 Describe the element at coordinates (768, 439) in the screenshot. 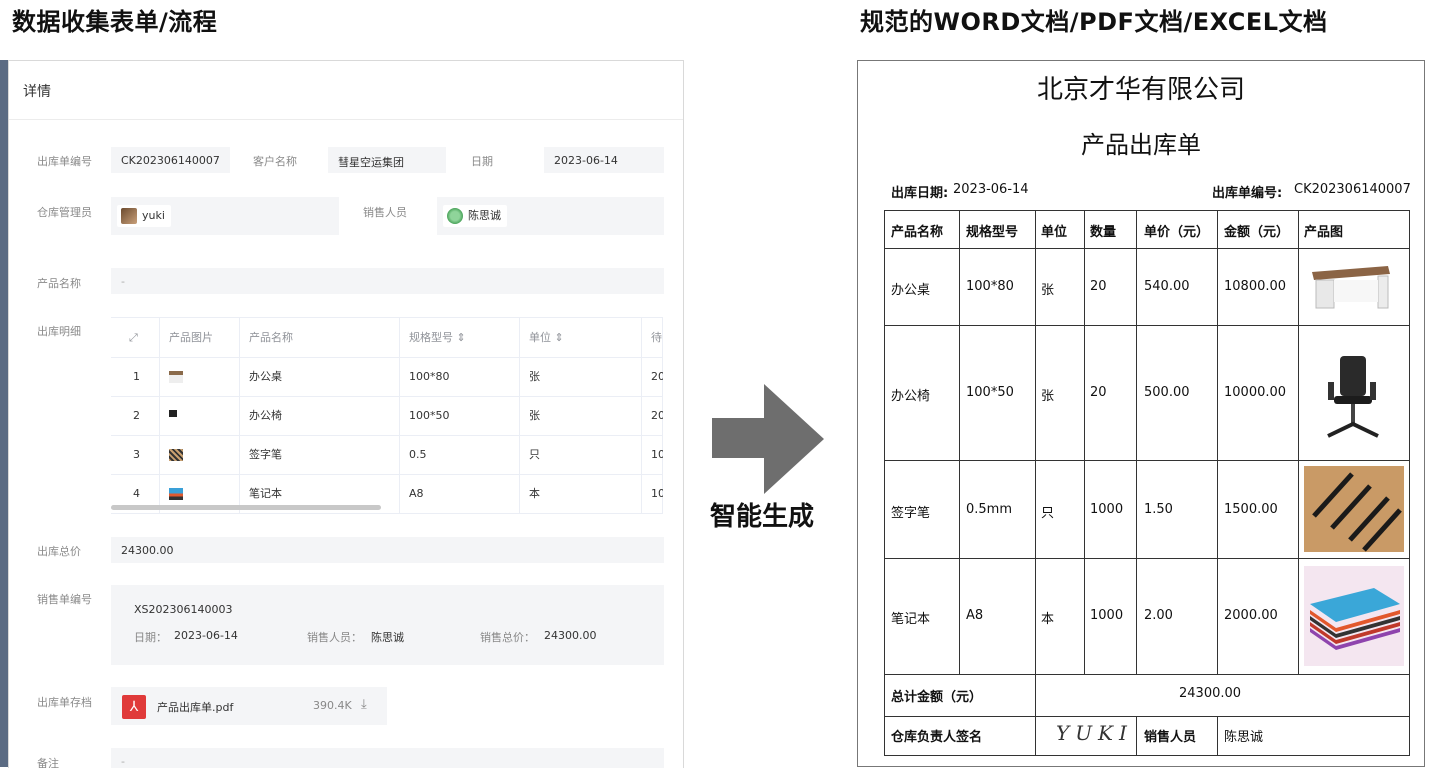

I see `arrow-right-icon` at that location.